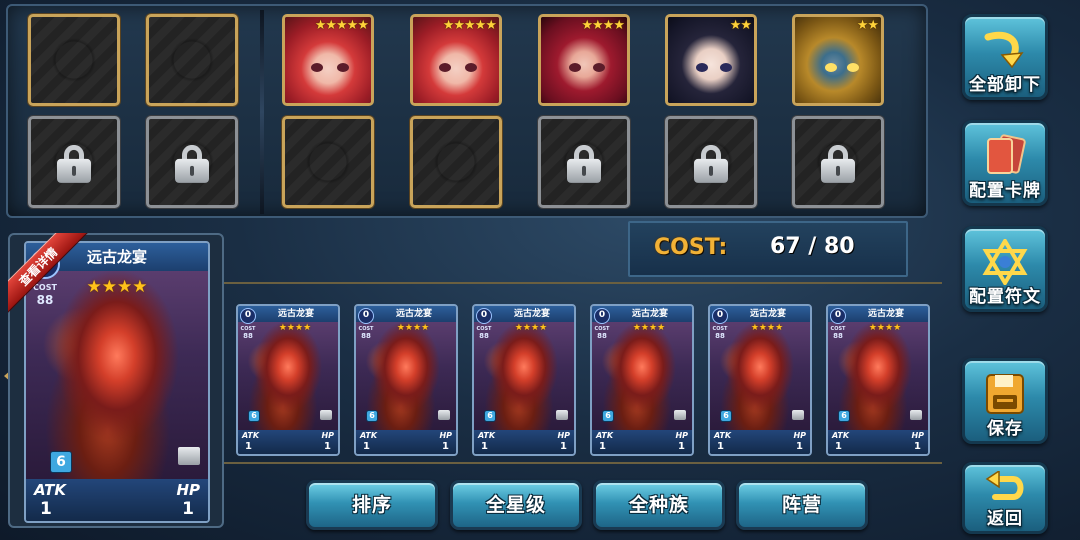  Describe the element at coordinates (1004, 50) in the screenshot. I see `curved-arrow-down-icon` at that location.